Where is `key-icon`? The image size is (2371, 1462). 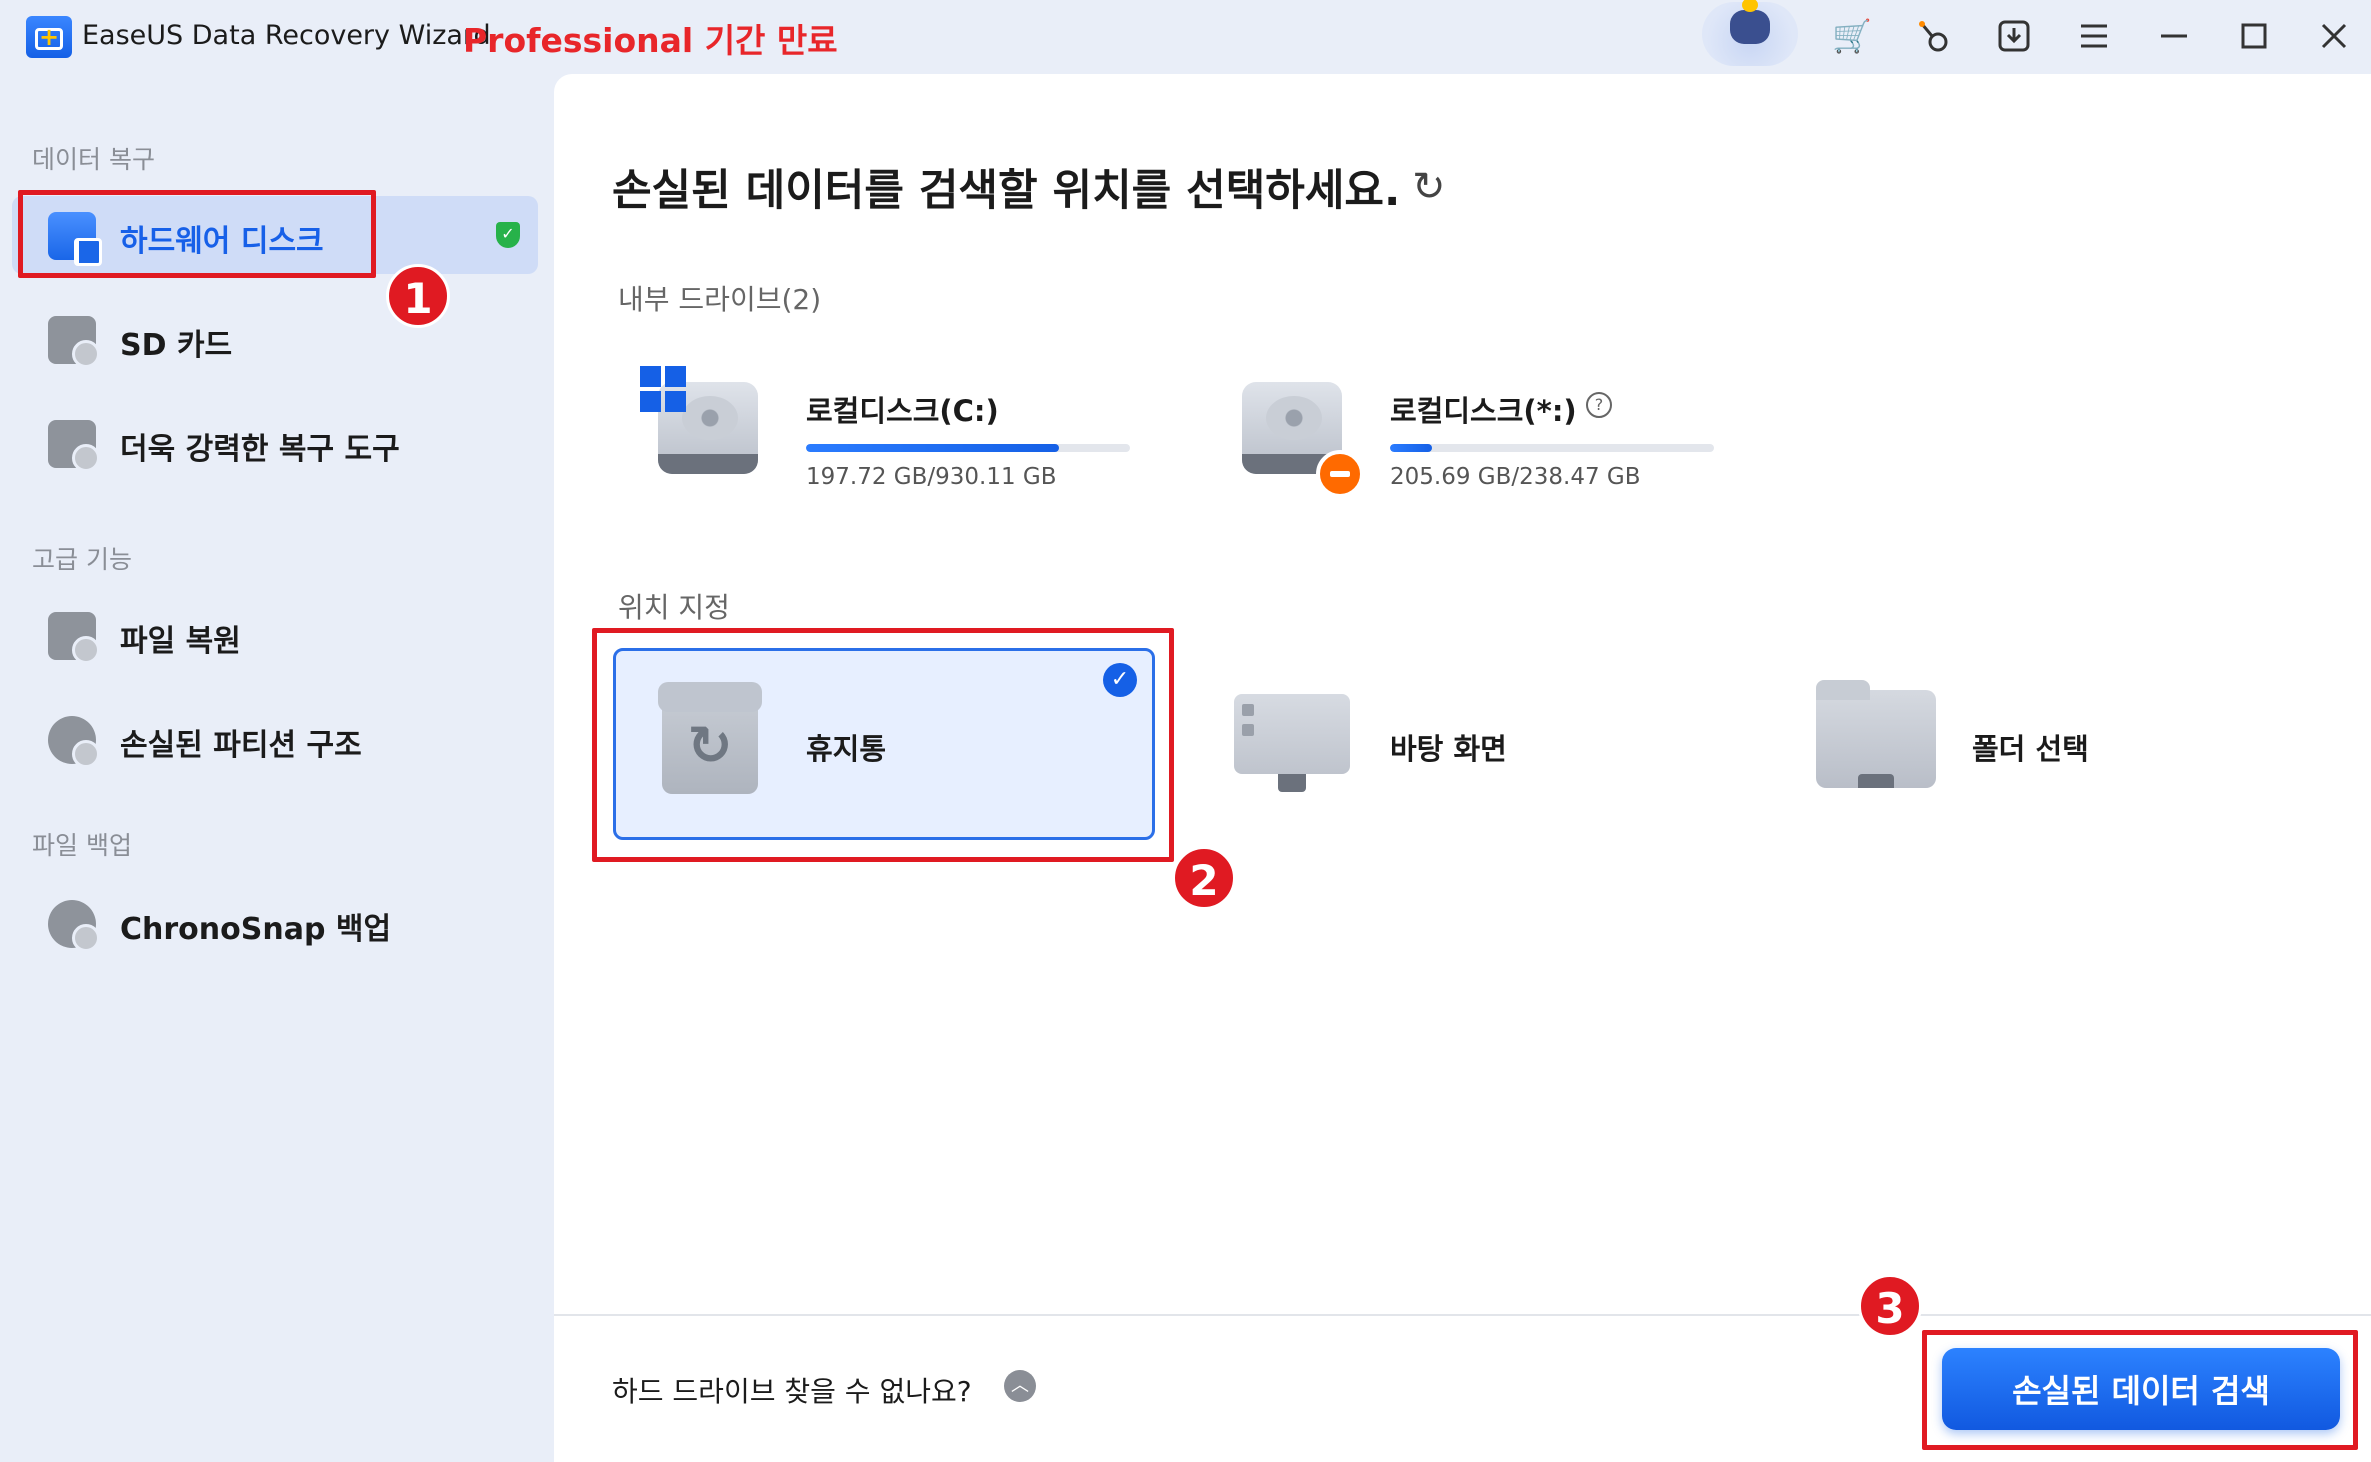
key-icon is located at coordinates (1932, 36).